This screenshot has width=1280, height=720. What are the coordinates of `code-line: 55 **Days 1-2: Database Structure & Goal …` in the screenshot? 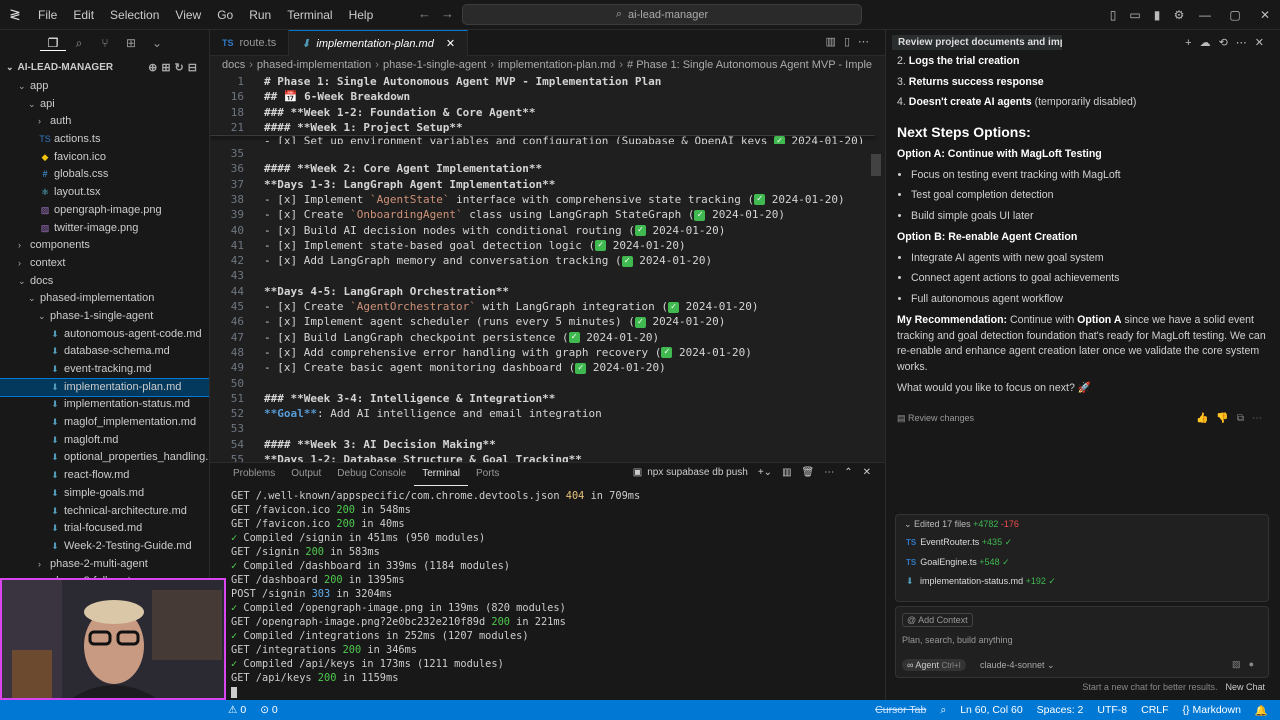 It's located at (542, 457).